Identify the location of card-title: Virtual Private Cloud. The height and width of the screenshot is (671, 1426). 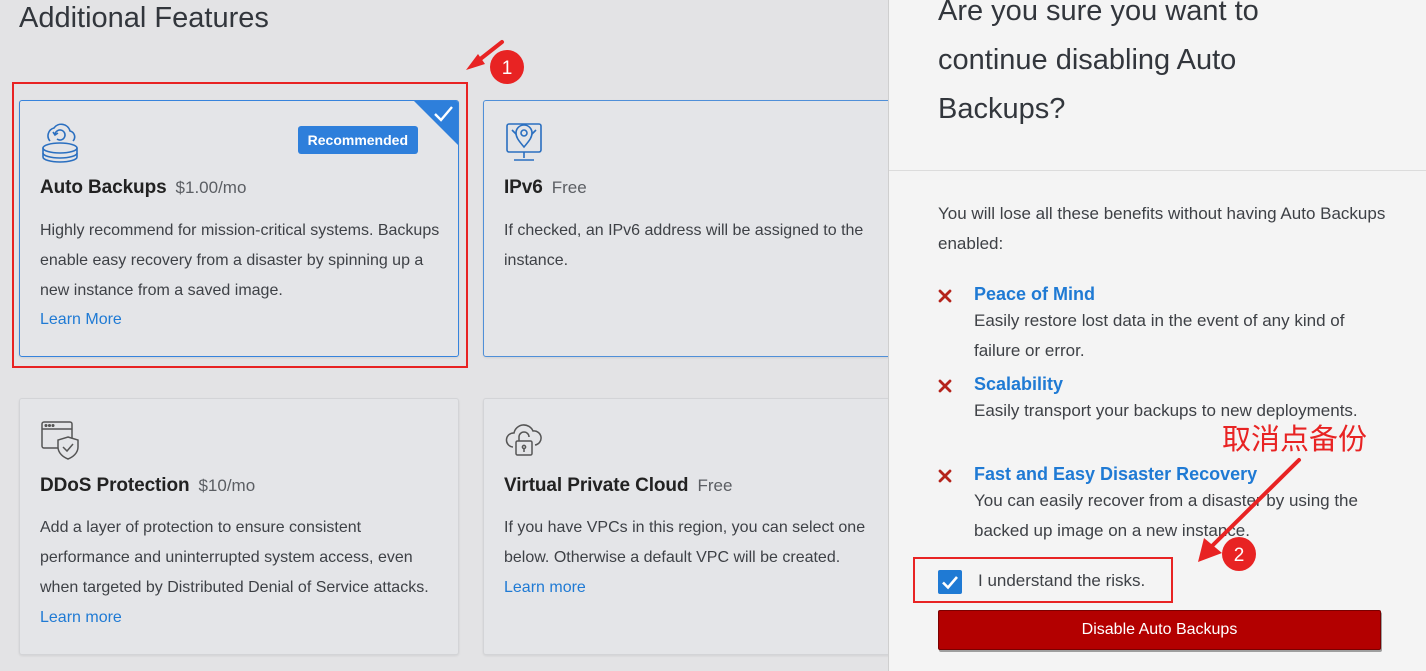
(596, 485).